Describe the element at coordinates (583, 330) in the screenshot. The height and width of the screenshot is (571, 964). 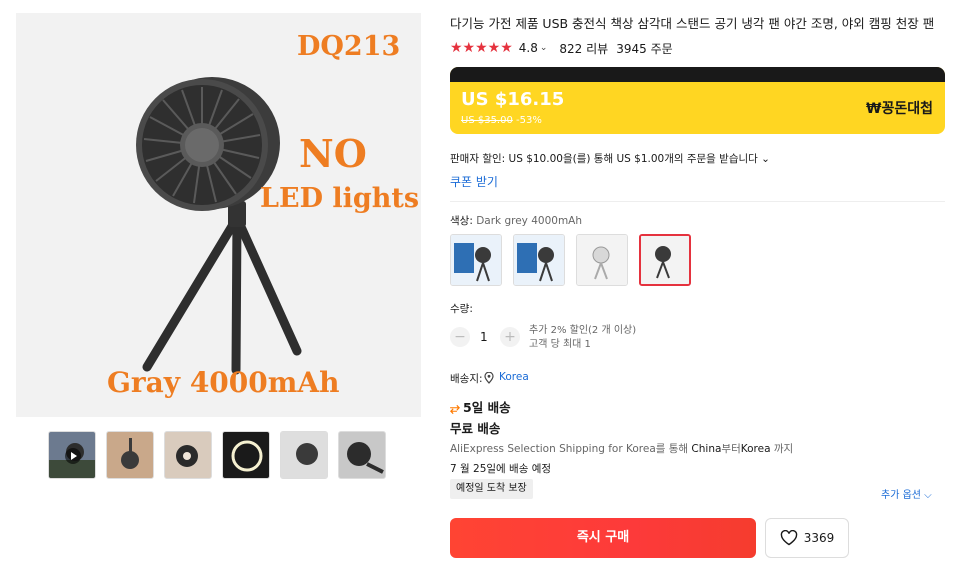
I see `quantity-note-discount: 추가 2% 할인(2 개 이상)` at that location.